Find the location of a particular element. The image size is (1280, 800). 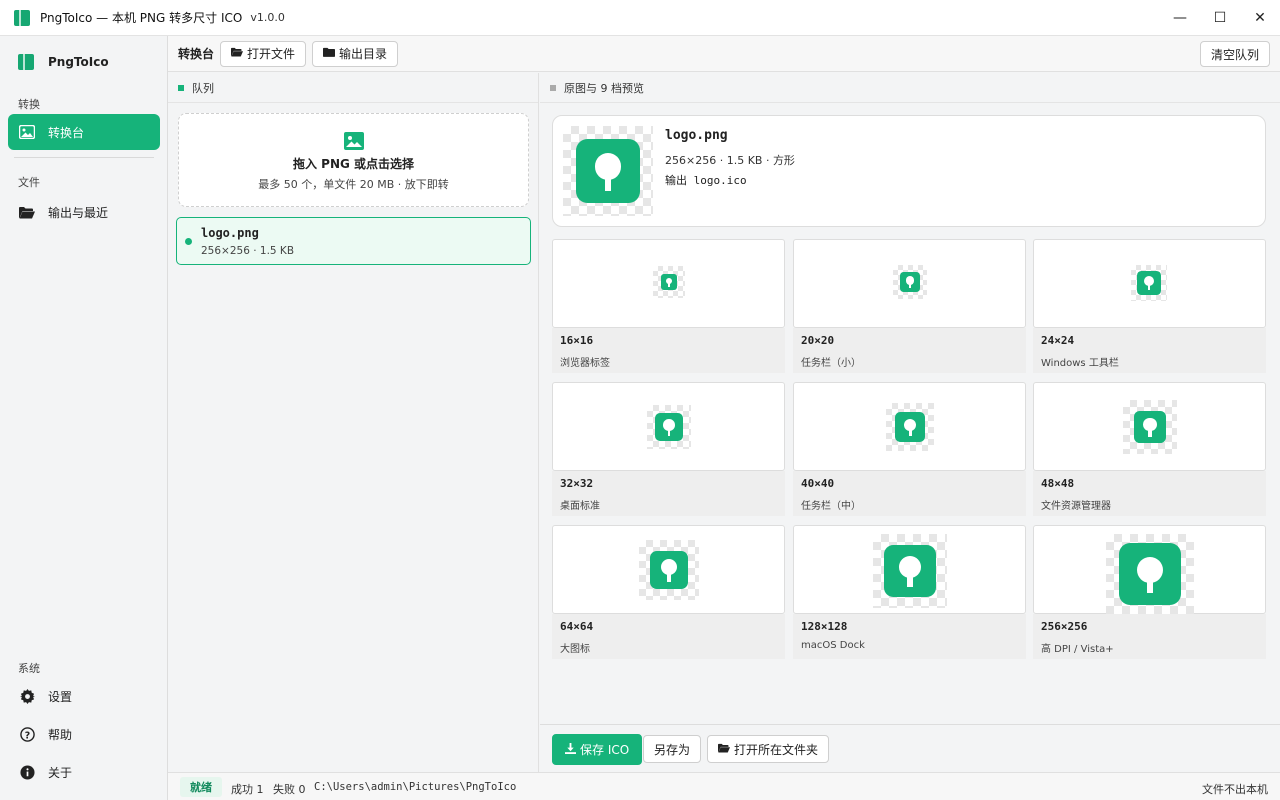

size-label: 256×256 is located at coordinates (1064, 626).